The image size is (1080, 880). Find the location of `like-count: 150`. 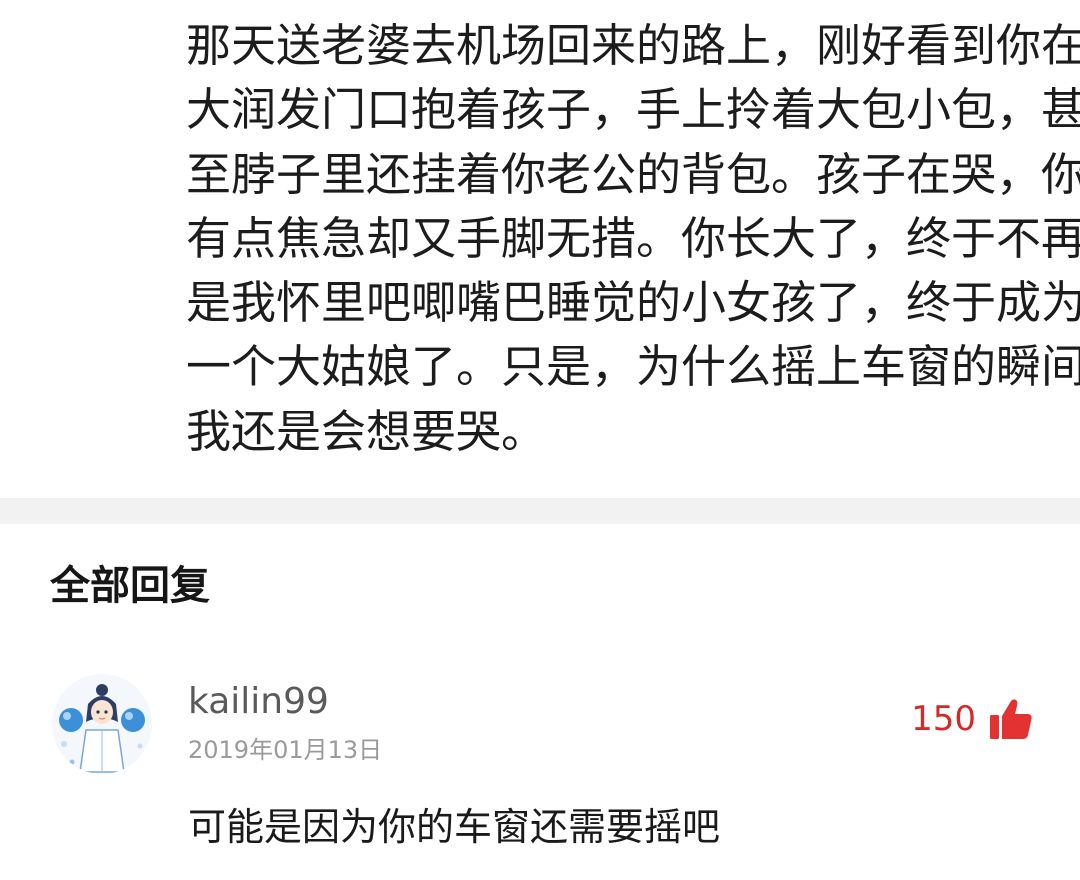

like-count: 150 is located at coordinates (943, 719).